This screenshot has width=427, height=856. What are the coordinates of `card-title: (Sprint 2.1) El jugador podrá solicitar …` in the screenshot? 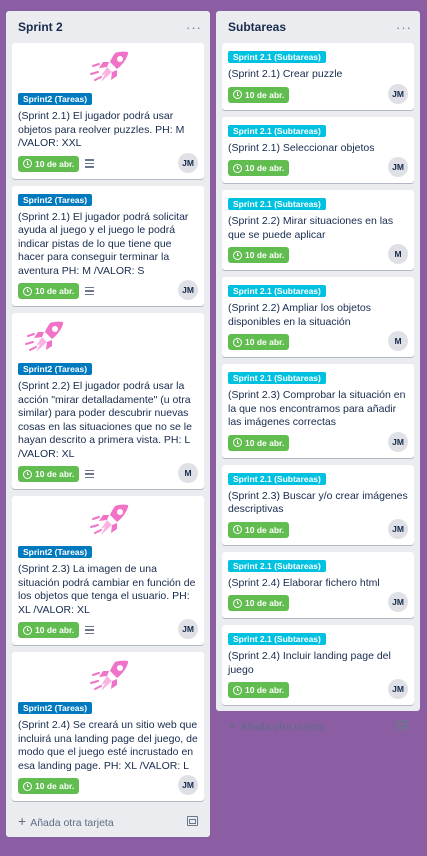 It's located at (103, 243).